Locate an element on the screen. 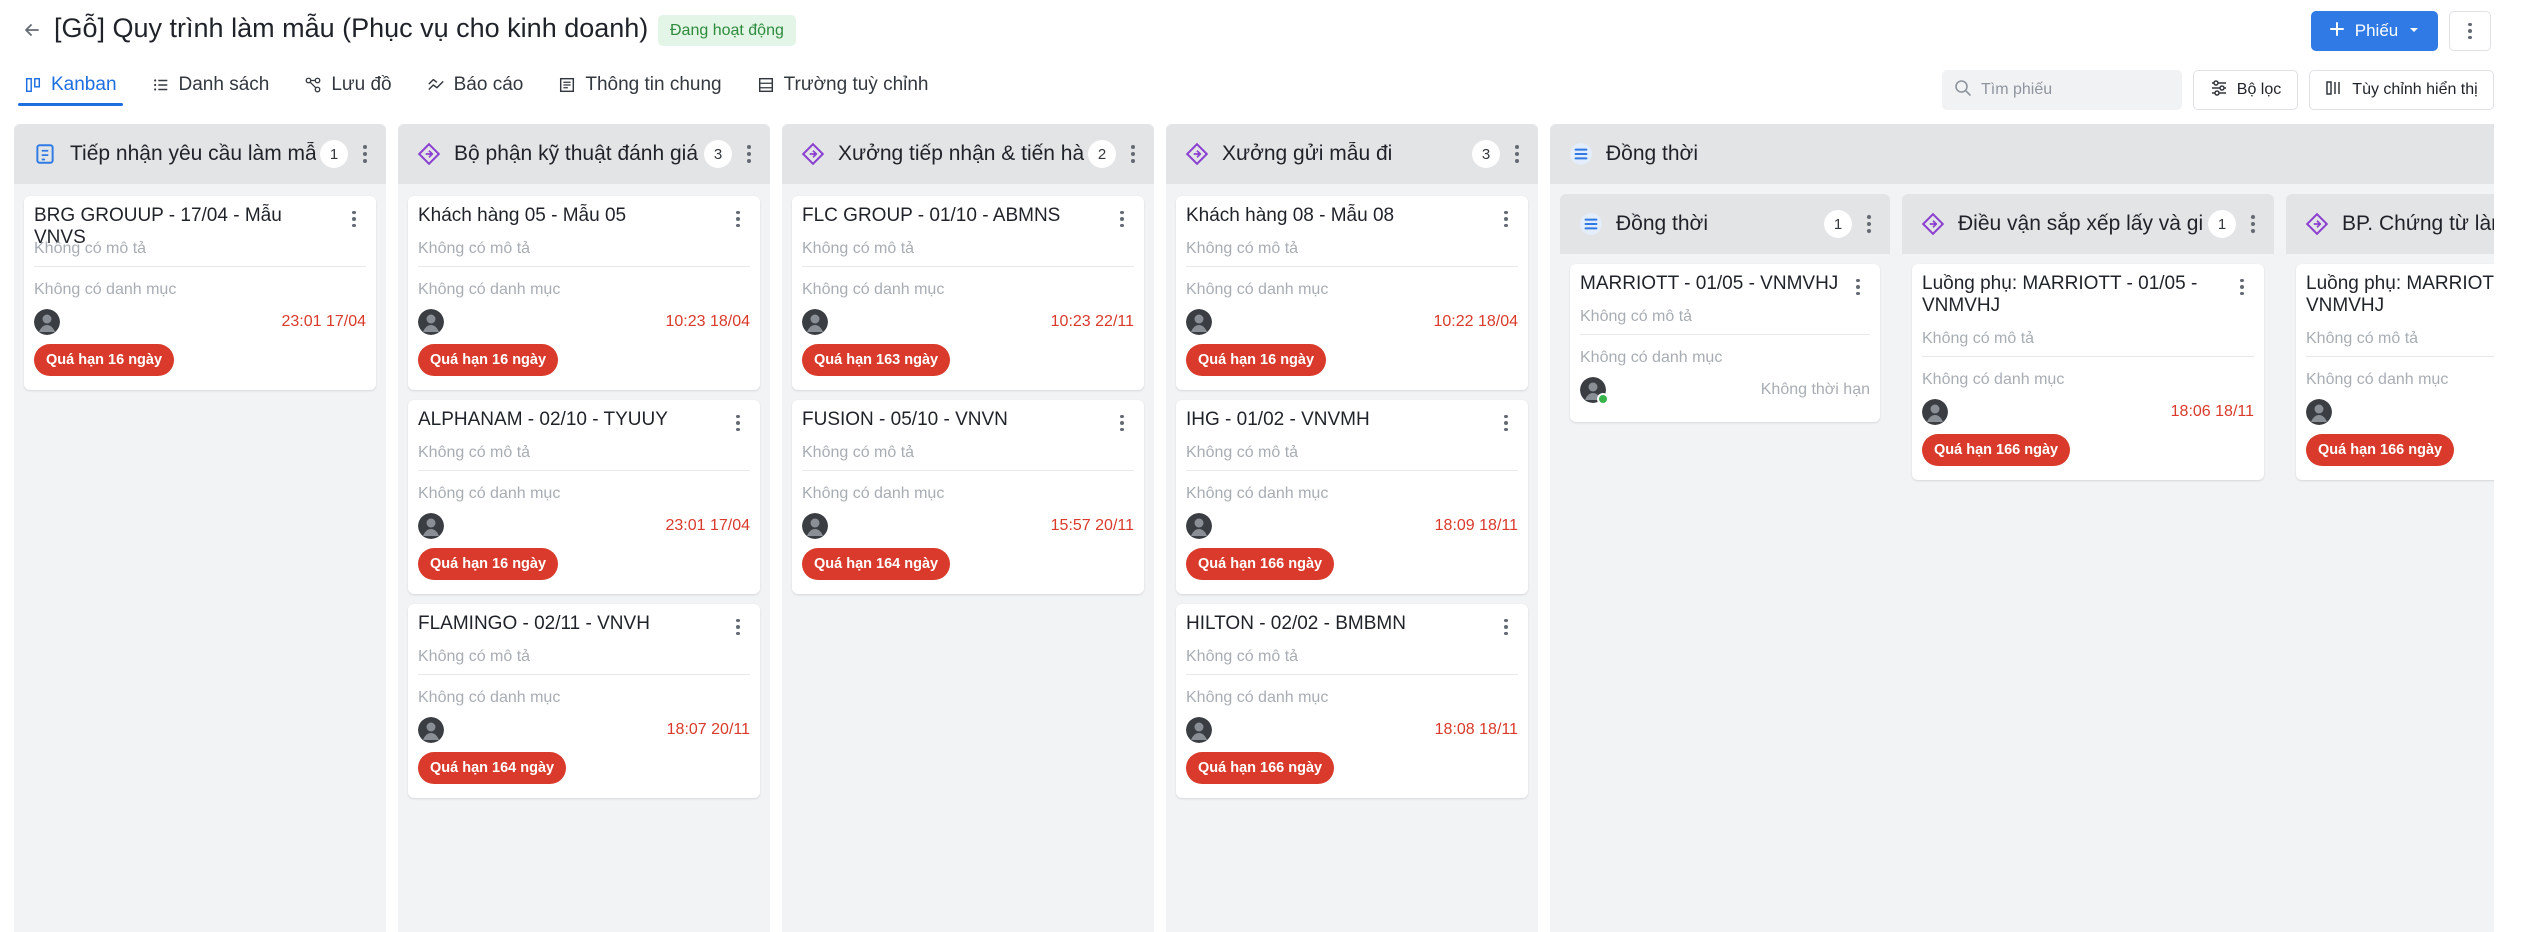 Image resolution: width=2524 pixels, height=932 pixels. new-ticket-button: Phiếu is located at coordinates (2374, 31).